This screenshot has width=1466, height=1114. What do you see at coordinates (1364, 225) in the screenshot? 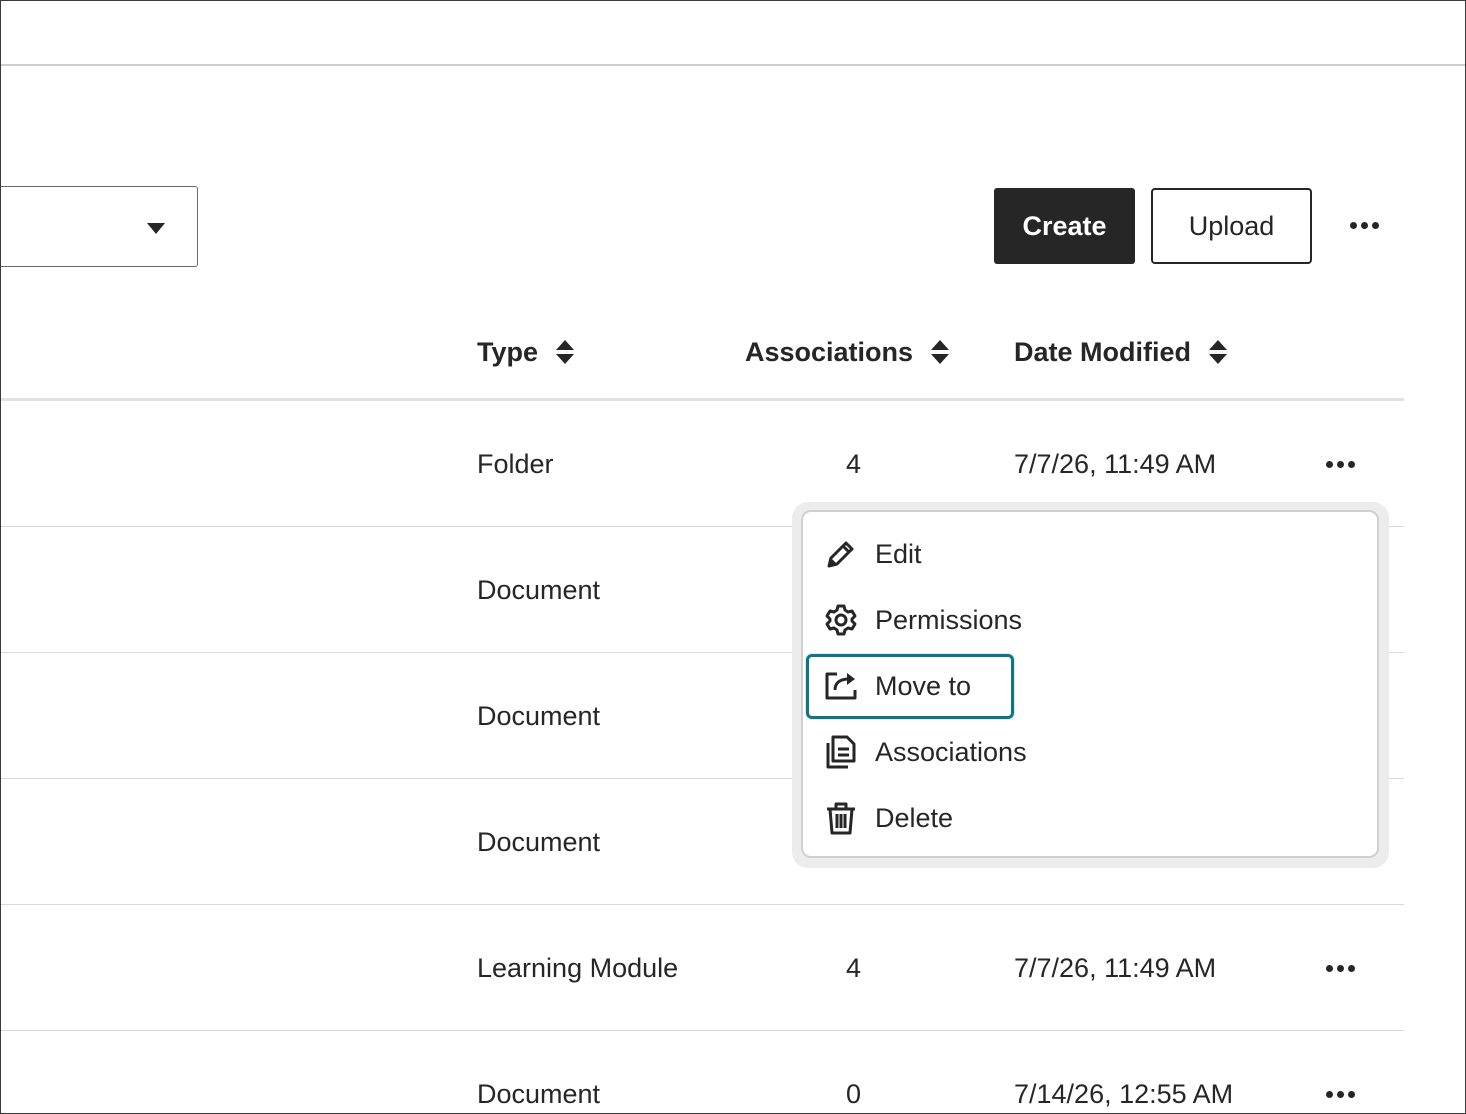
I see `more-options-icon` at bounding box center [1364, 225].